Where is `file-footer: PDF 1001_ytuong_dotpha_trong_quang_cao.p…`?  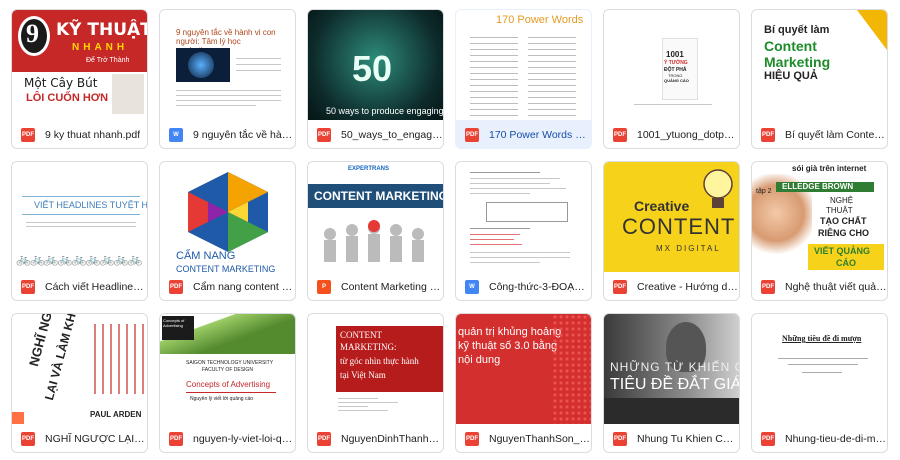 file-footer: PDF 1001_ytuong_dotpha_trong_quang_cao.p… is located at coordinates (671, 134).